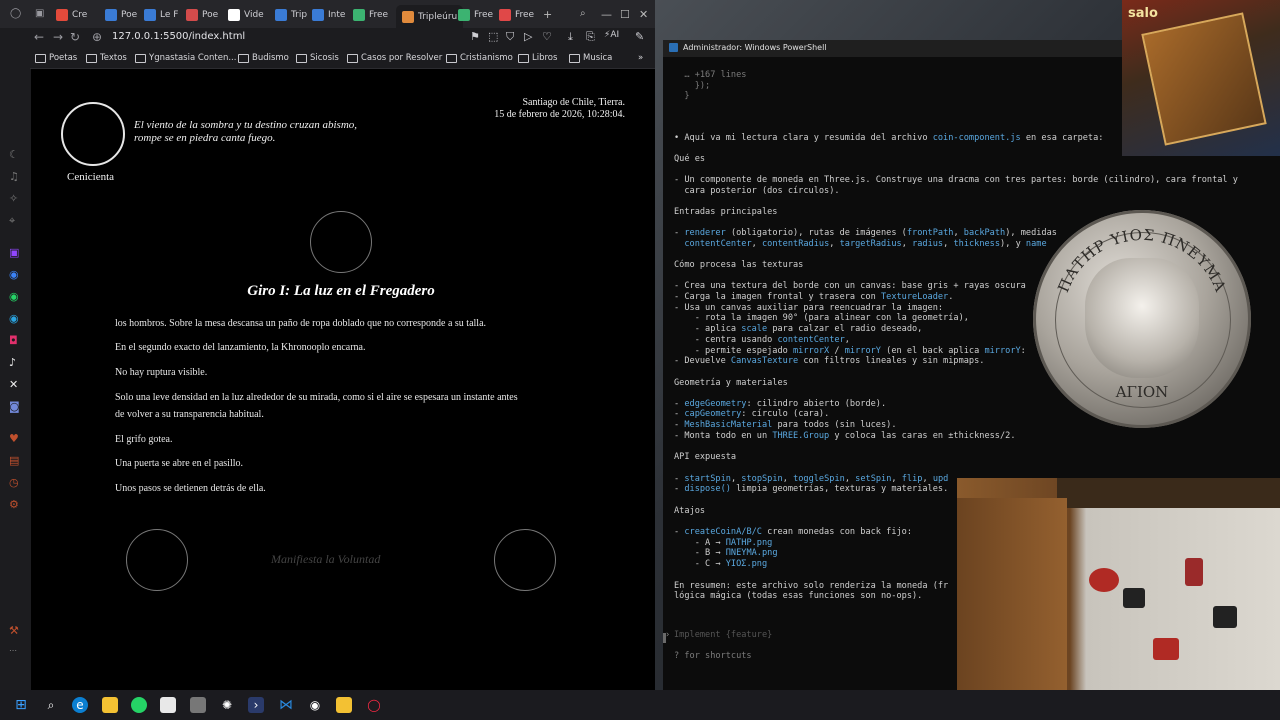  I want to click on forward-icon: →, so click(58, 37).